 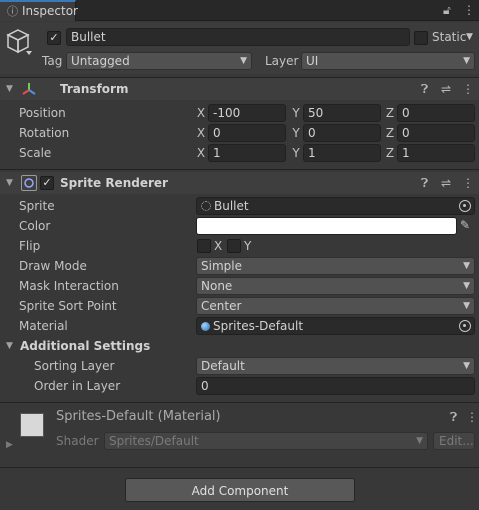 I want to click on flip-y-checkbox, so click(x=234, y=246).